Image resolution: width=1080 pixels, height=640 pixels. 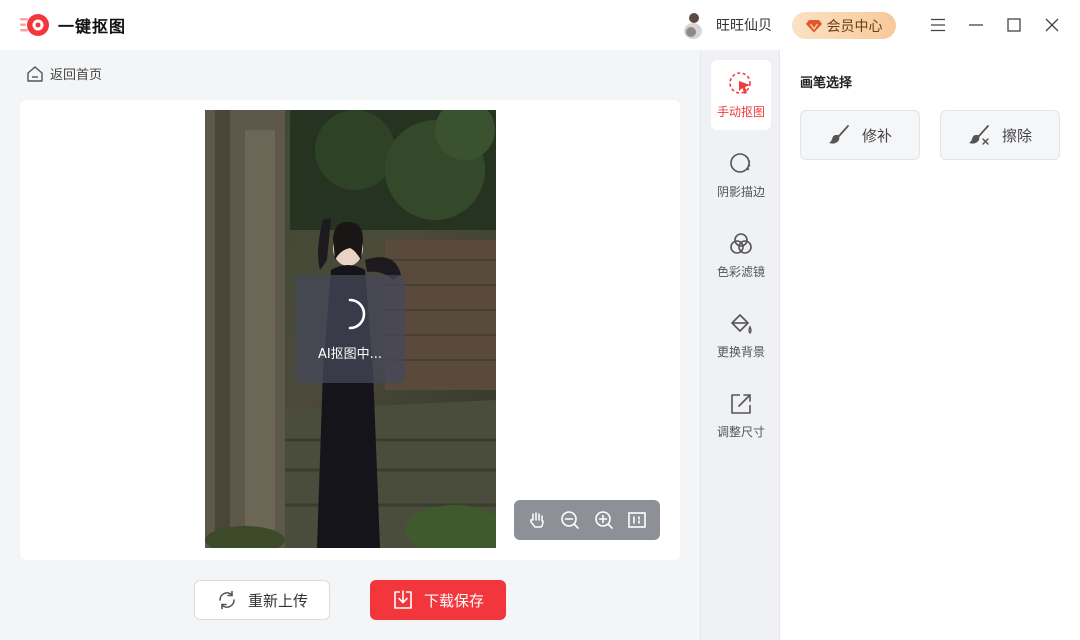 I want to click on repair-brush-icon, so click(x=838, y=134).